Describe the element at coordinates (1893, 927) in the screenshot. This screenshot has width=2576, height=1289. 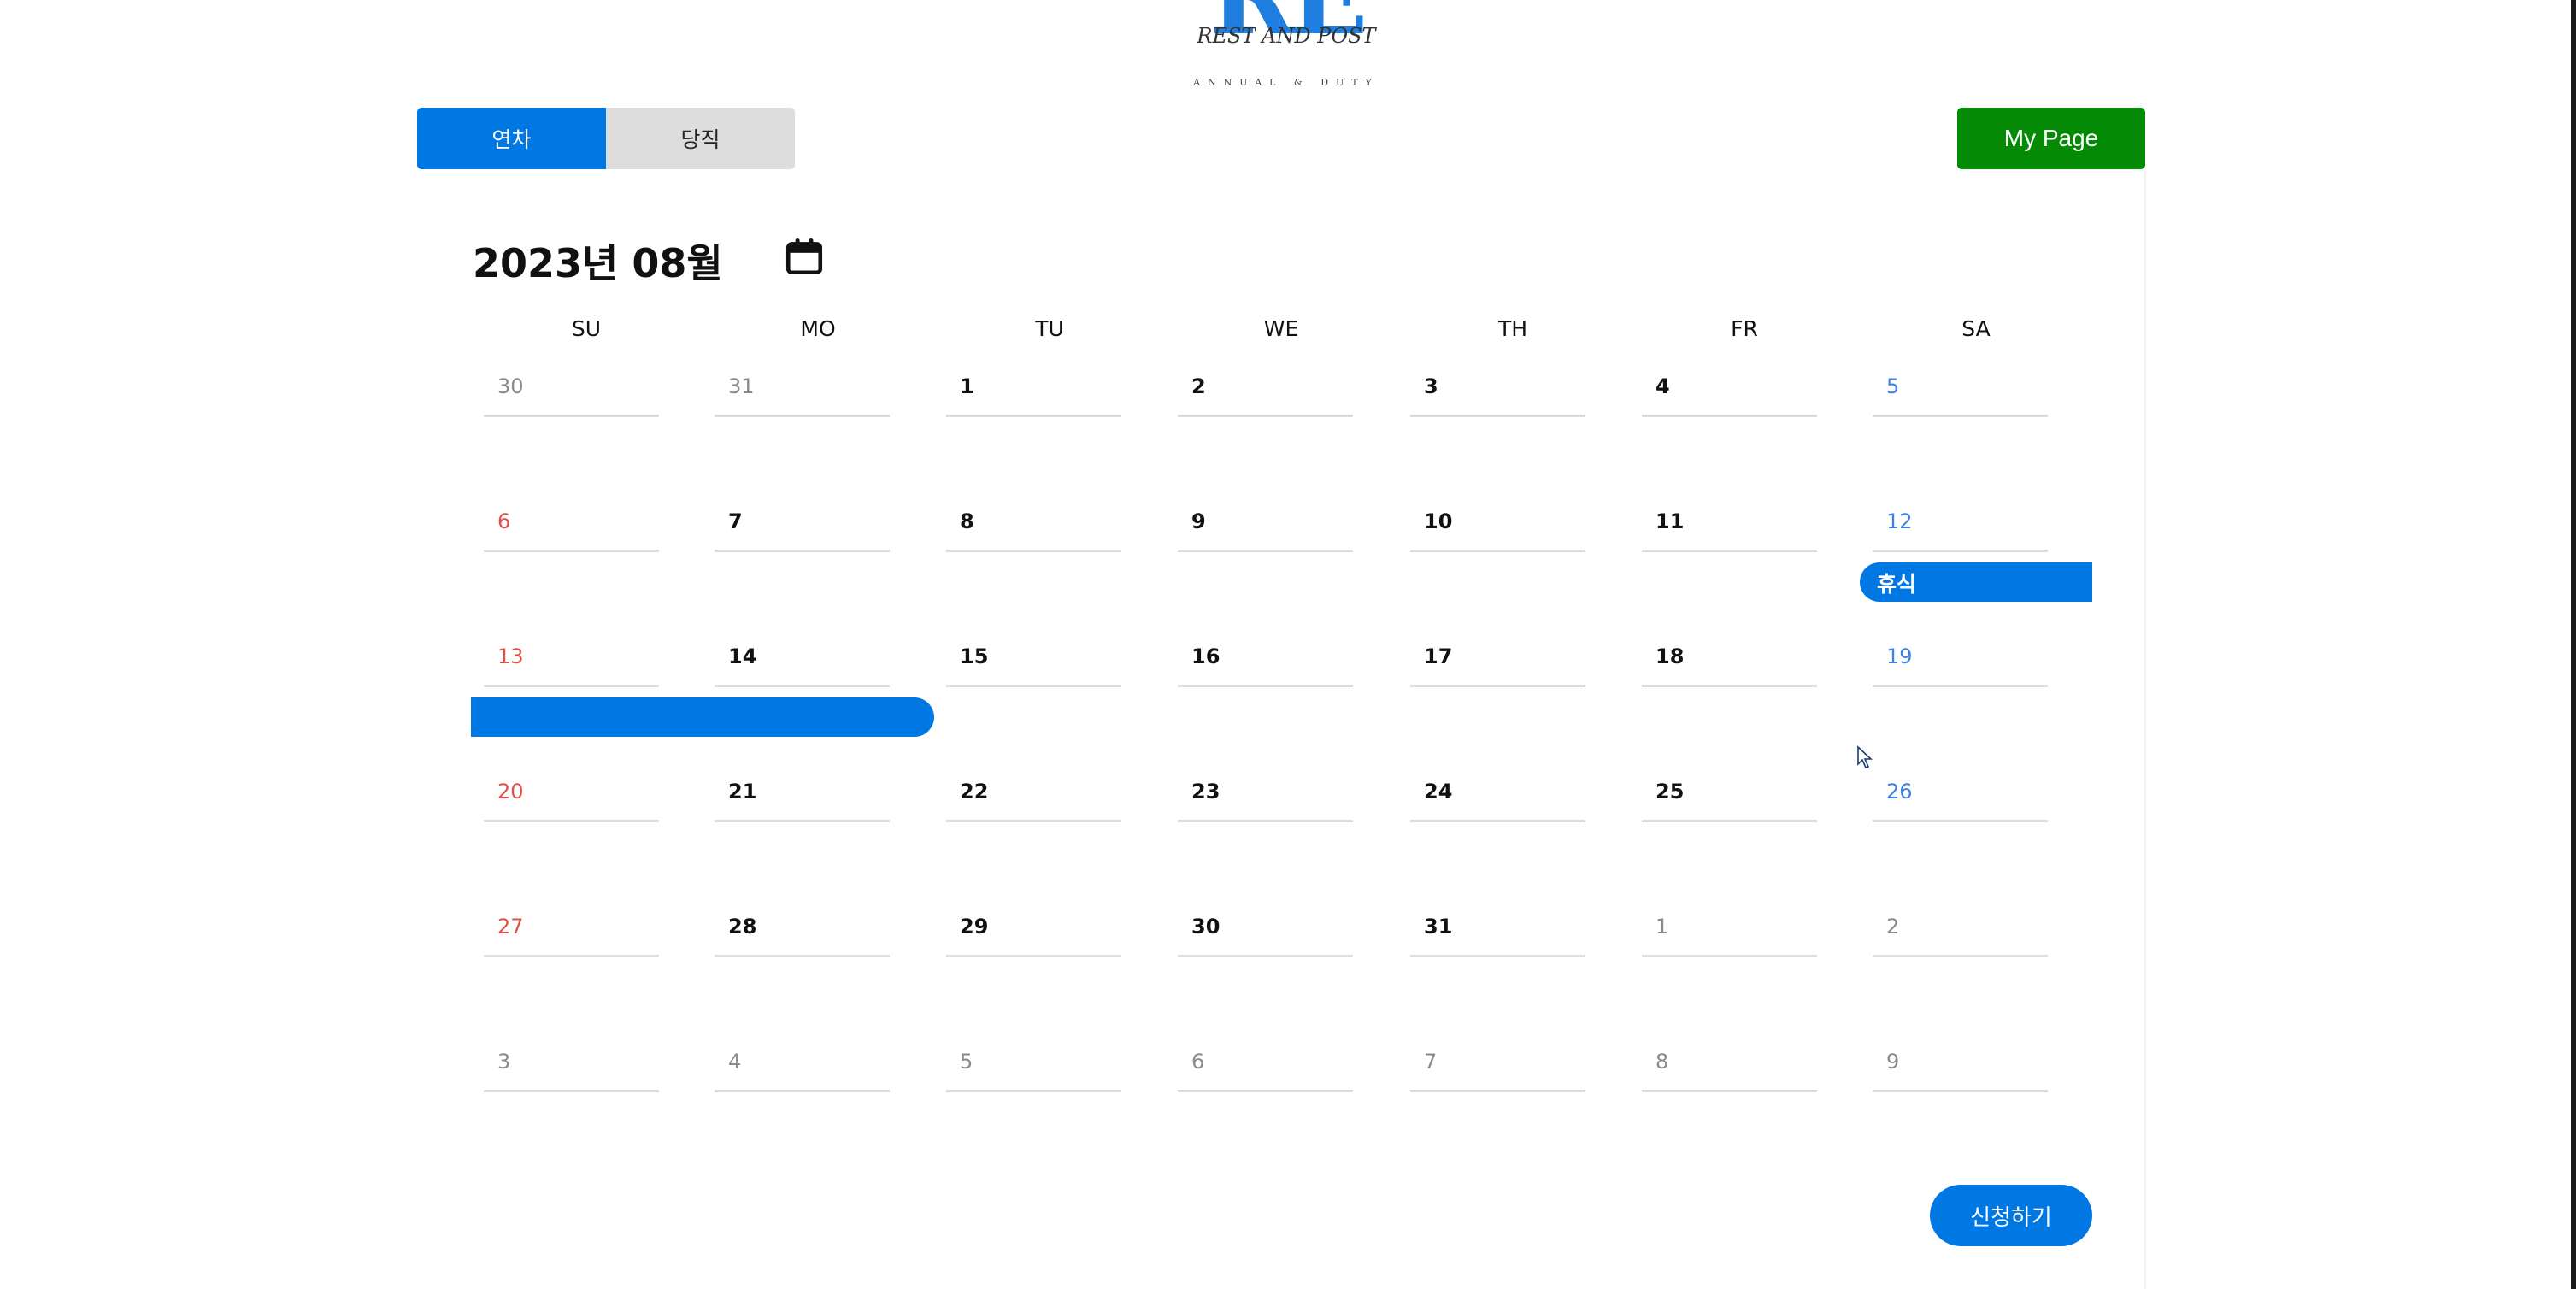
I see `day-number: 2` at that location.